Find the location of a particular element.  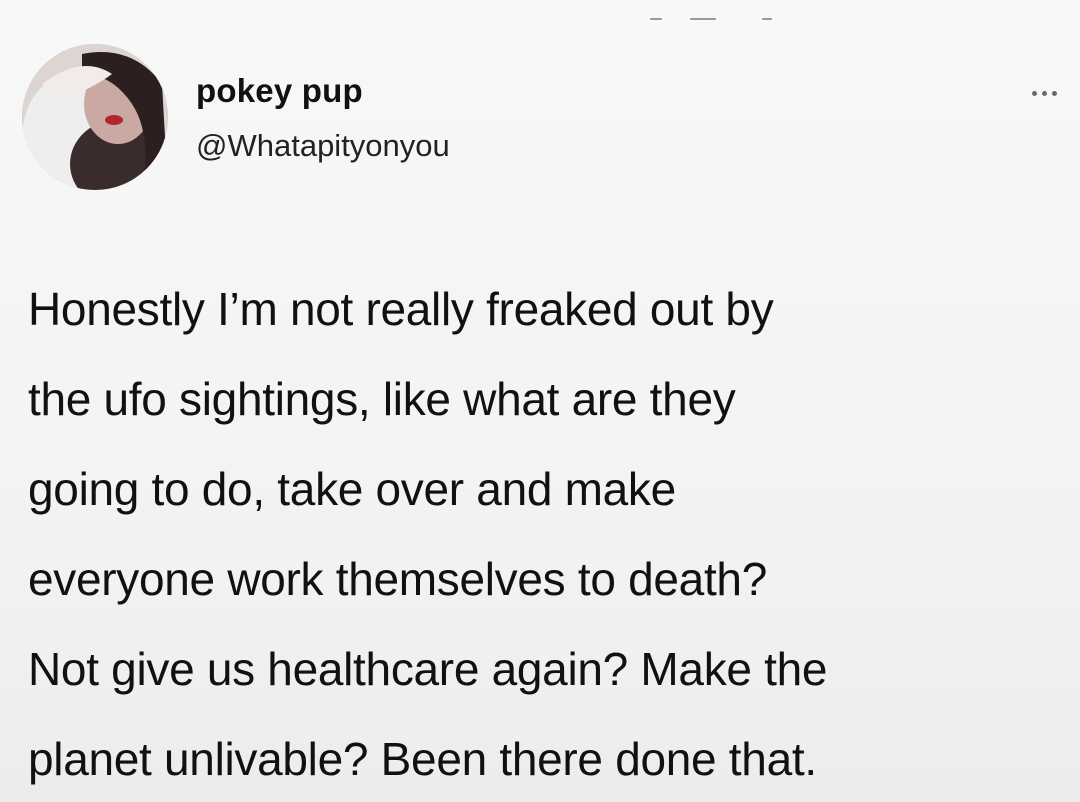

profile-photo-icon is located at coordinates (95, 117).